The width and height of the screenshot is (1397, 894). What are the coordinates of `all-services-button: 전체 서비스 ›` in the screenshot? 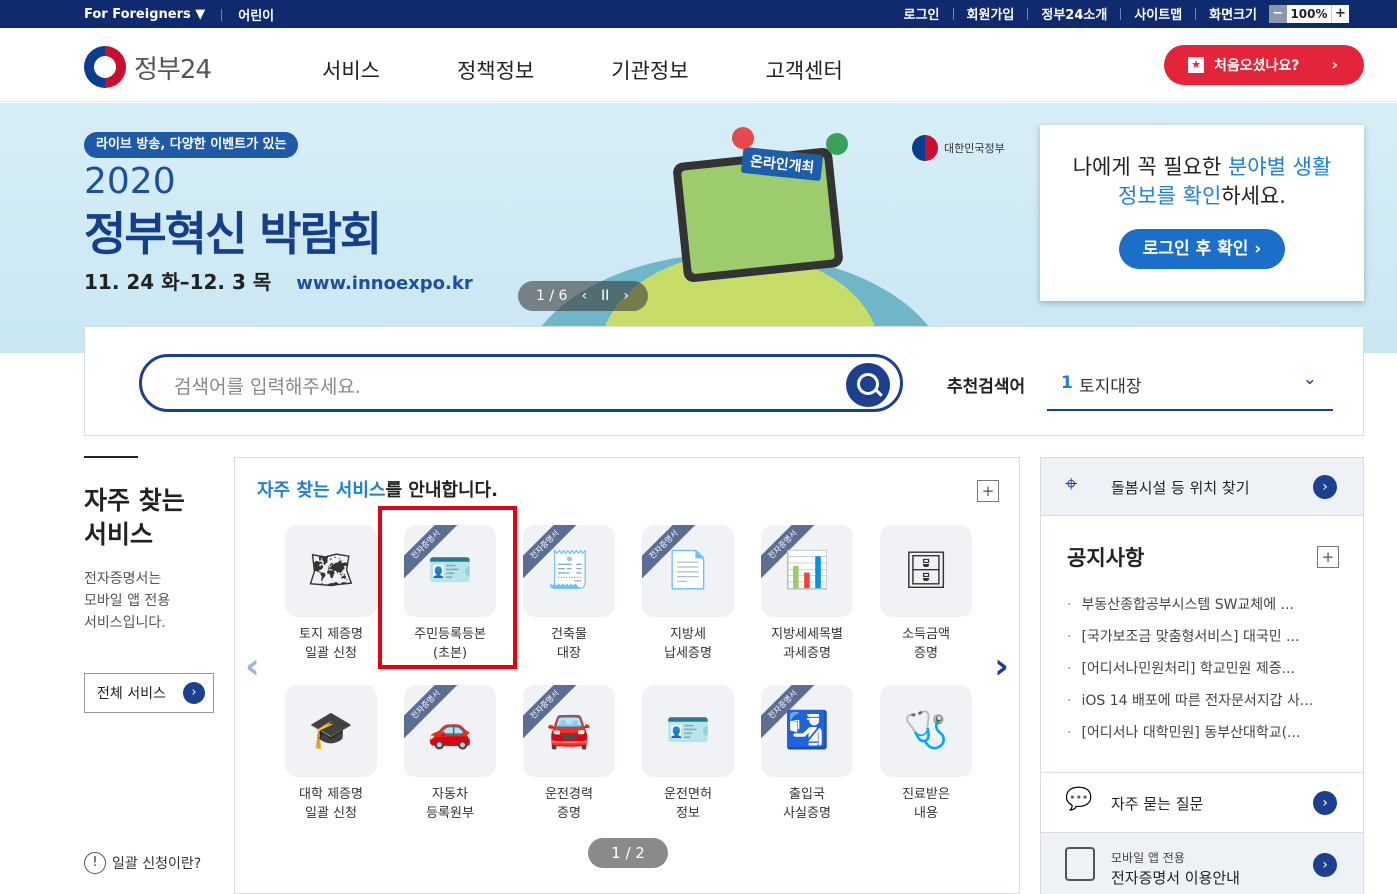 It's located at (149, 693).